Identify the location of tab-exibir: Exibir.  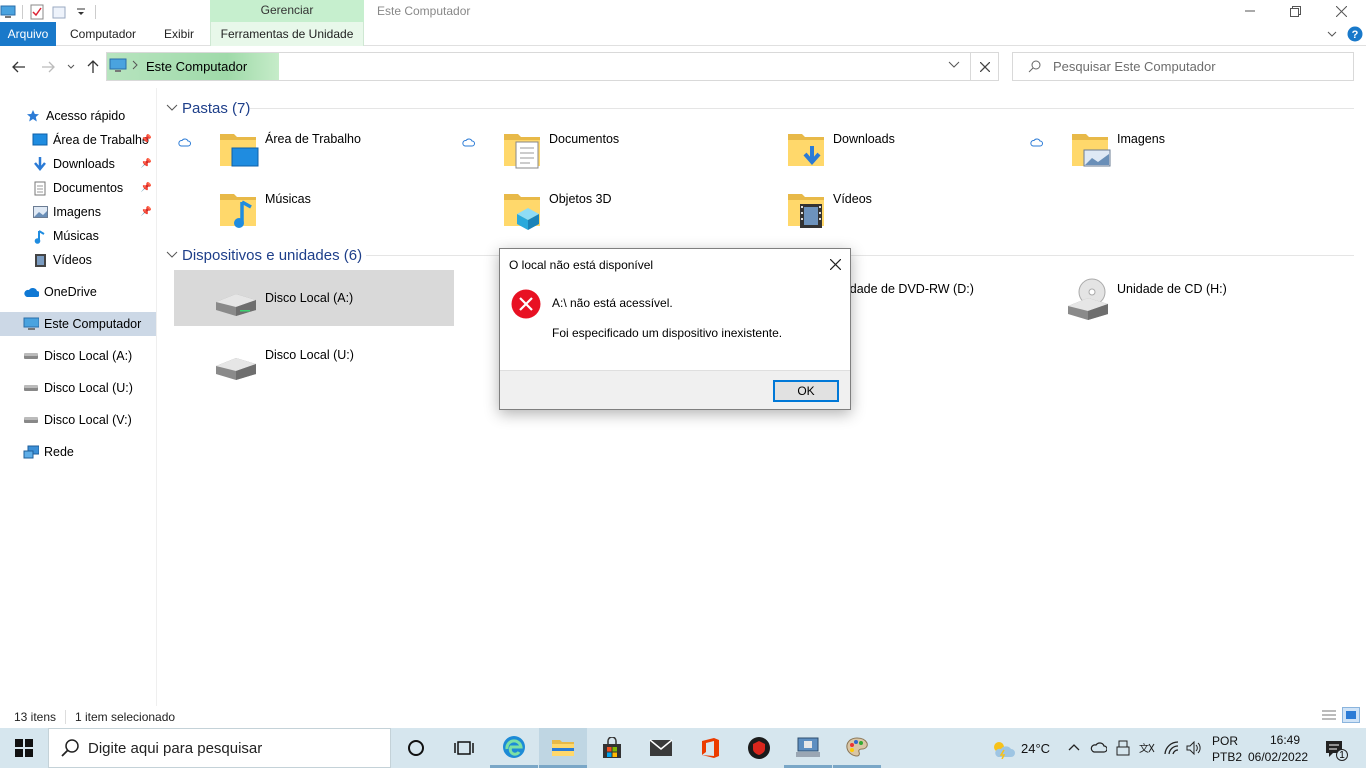
(179, 34).